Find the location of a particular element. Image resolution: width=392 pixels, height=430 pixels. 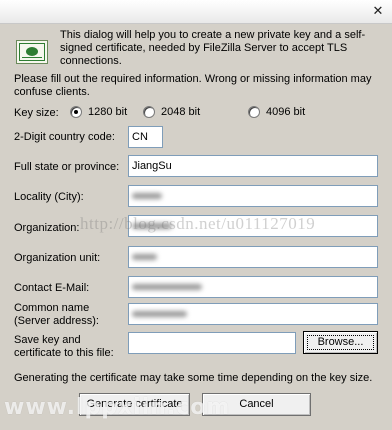

radio-4096: 4096 bit is located at coordinates (276, 112).